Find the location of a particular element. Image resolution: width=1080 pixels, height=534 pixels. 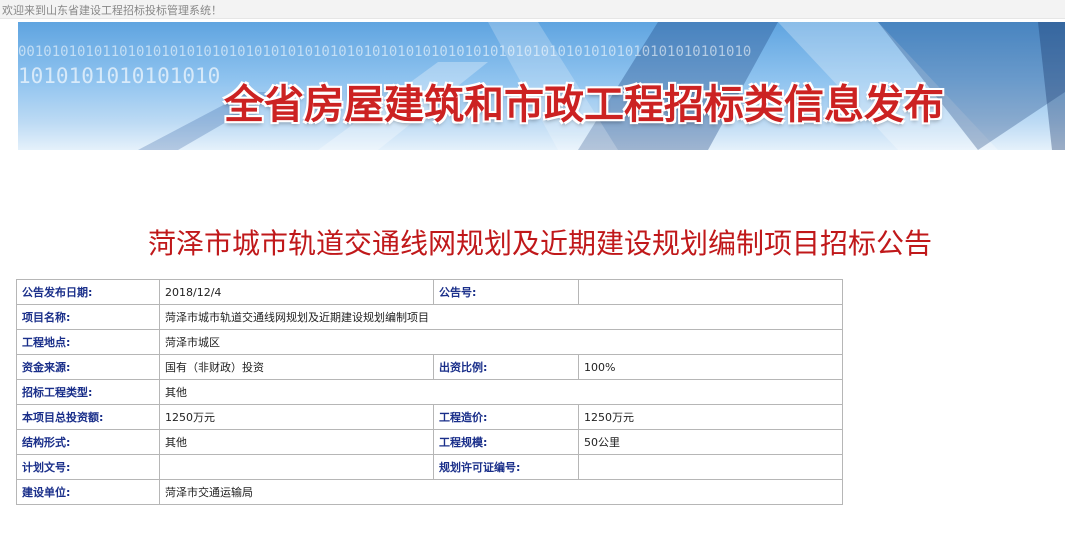

plan-doc-label: 计划文号: is located at coordinates (88, 467).